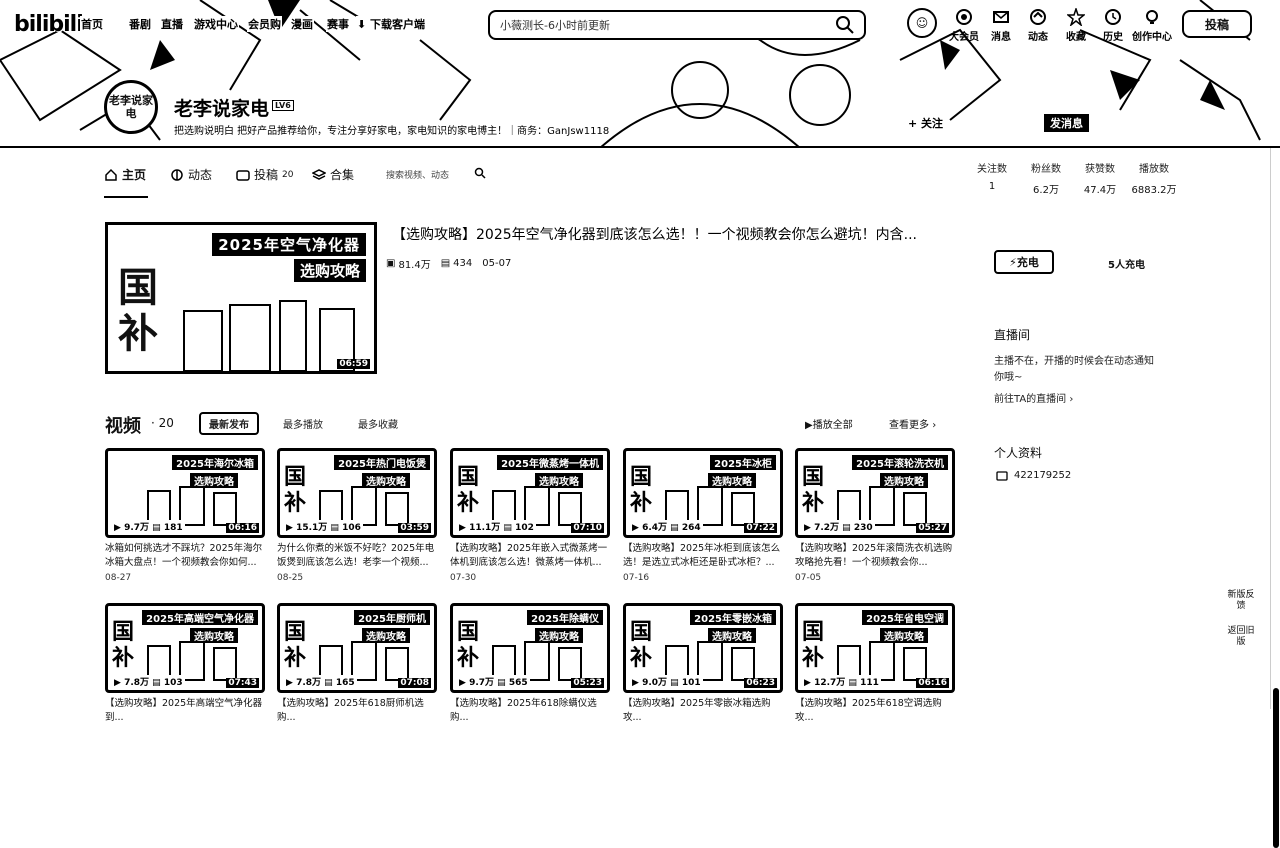 The height and width of the screenshot is (848, 1280). I want to click on new-feedback-button: 新版反馈, so click(1241, 601).